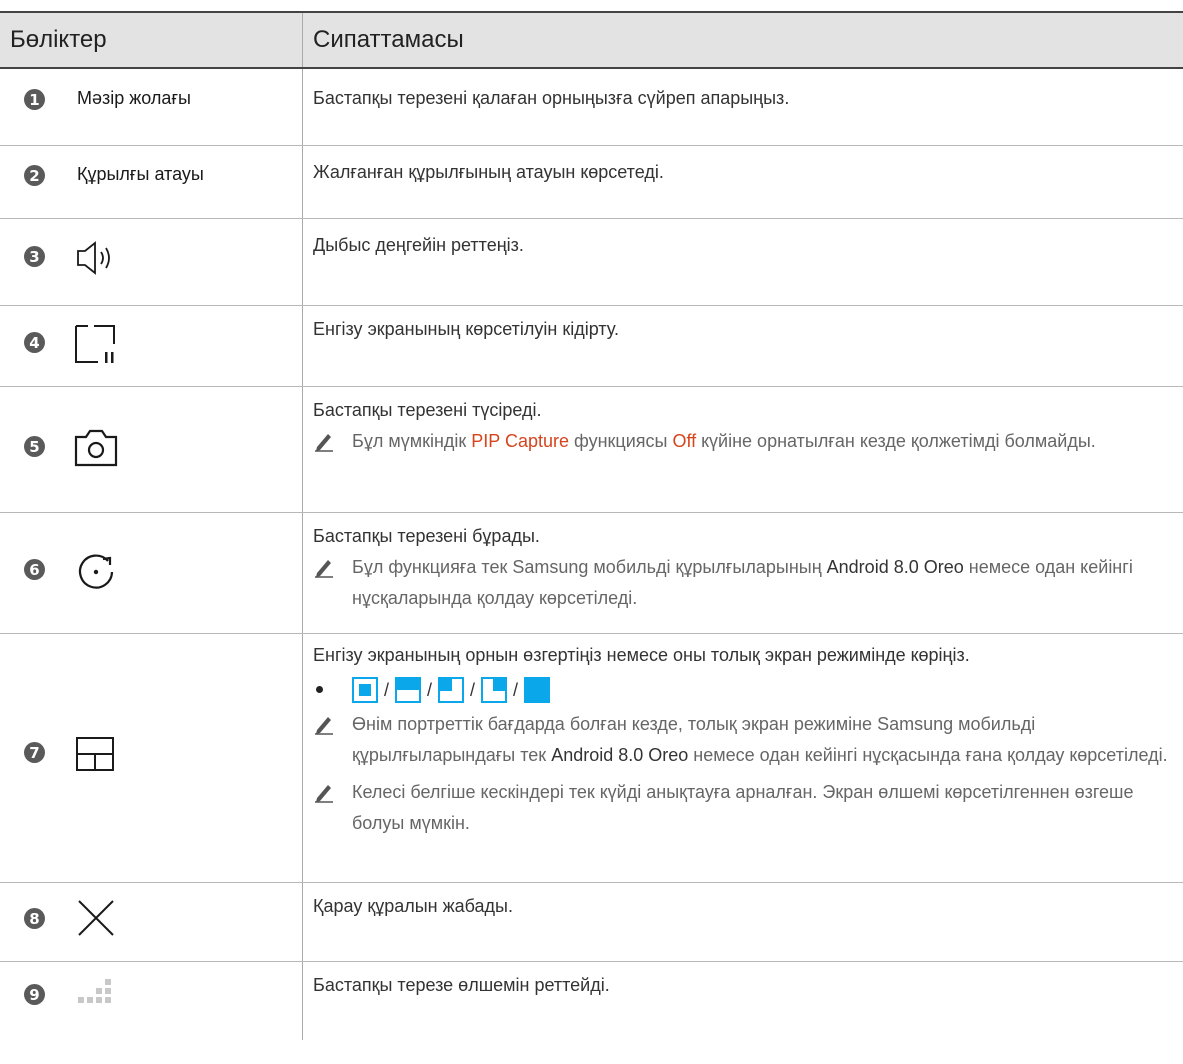  What do you see at coordinates (93, 258) in the screenshot?
I see `volume-icon` at bounding box center [93, 258].